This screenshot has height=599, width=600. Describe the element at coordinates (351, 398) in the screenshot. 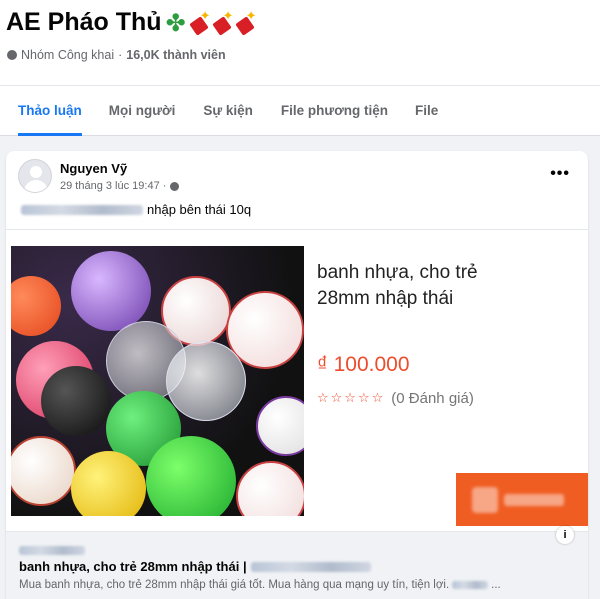

I see `rating-stars-icon: ☆☆☆☆☆` at that location.